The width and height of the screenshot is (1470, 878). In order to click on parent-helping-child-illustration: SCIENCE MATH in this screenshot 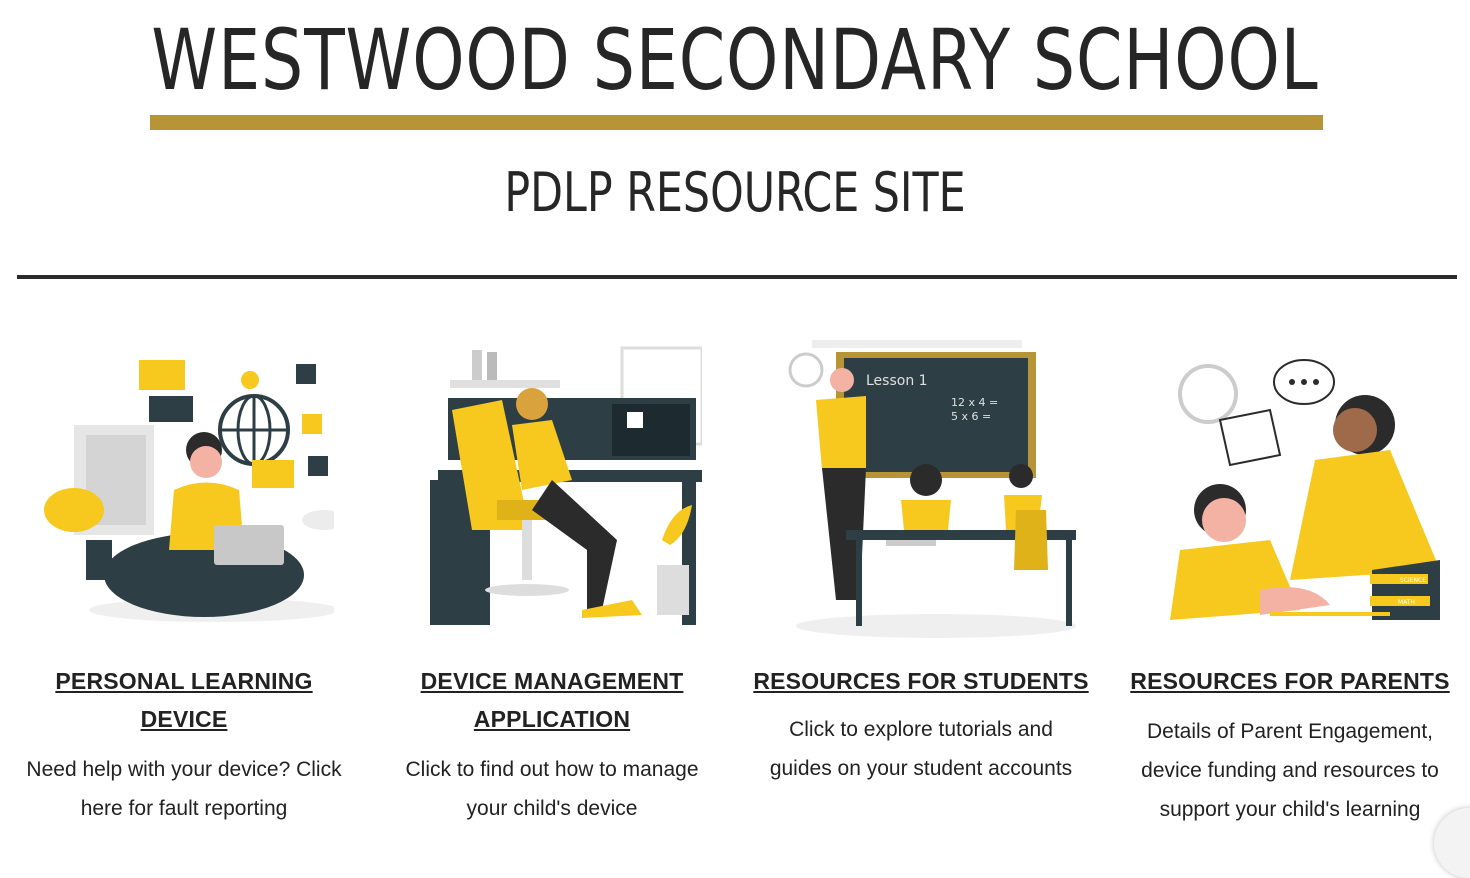, I will do `click(1305, 489)`.